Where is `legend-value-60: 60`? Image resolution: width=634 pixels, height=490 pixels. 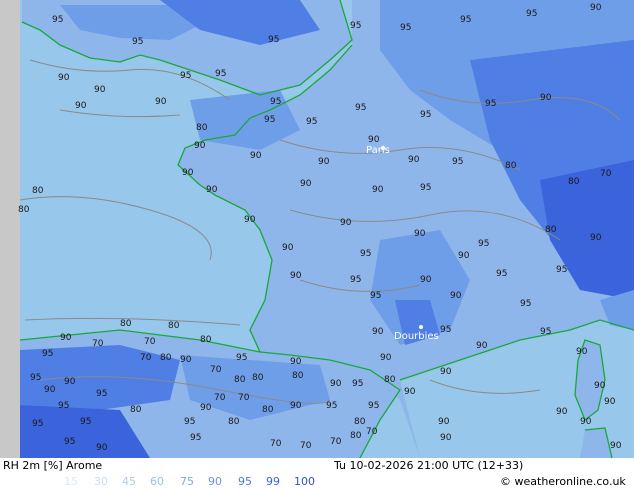
legend-value-60: 60 is located at coordinates (157, 481).